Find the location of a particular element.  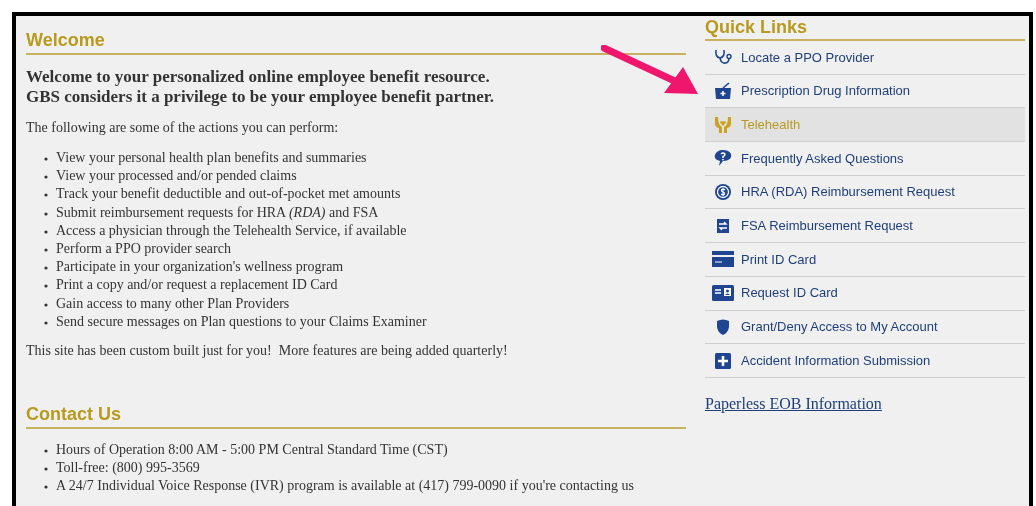

quick-link: Grant/Deny Access to My Account is located at coordinates (865, 327).